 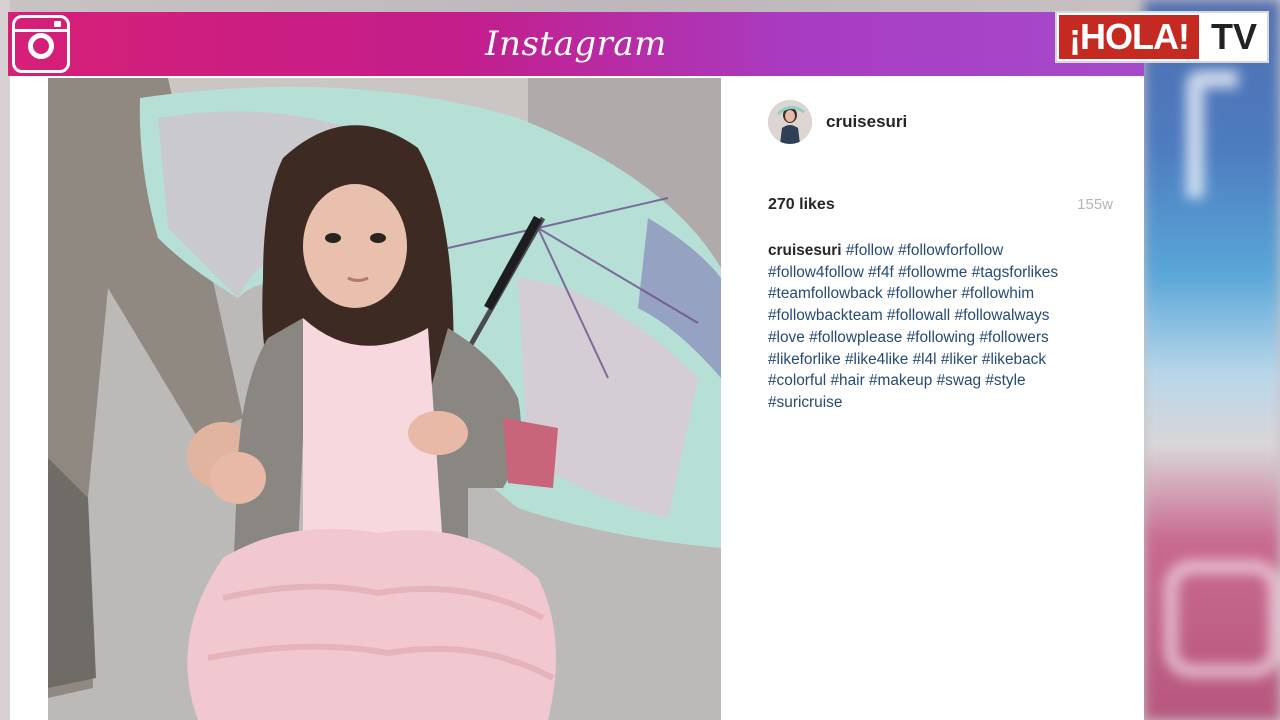 I want to click on hashtag-link: #colorful, so click(x=797, y=380).